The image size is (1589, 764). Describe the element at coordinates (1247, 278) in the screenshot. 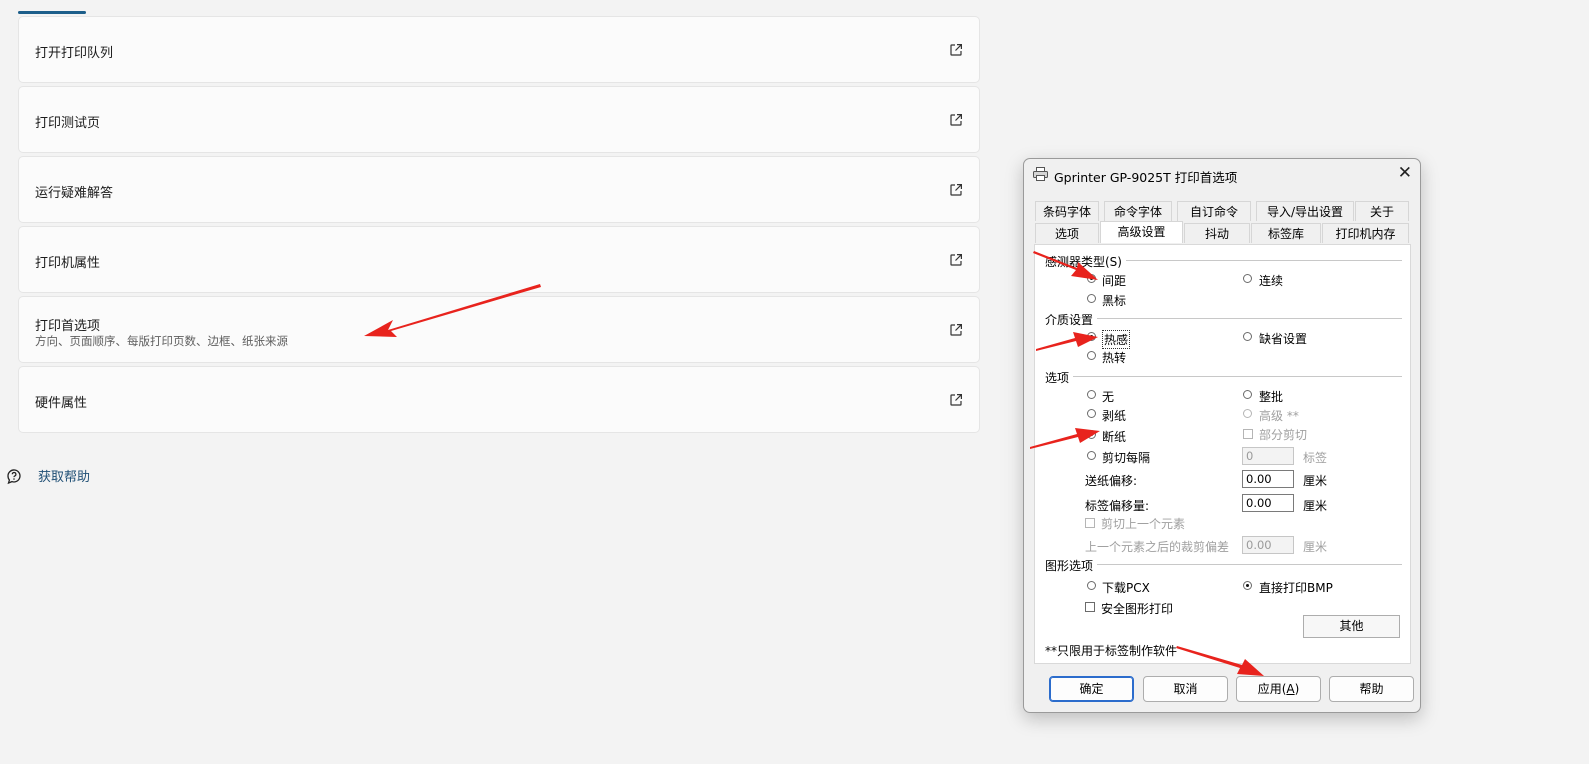

I see `sensor-continuous-radio` at that location.